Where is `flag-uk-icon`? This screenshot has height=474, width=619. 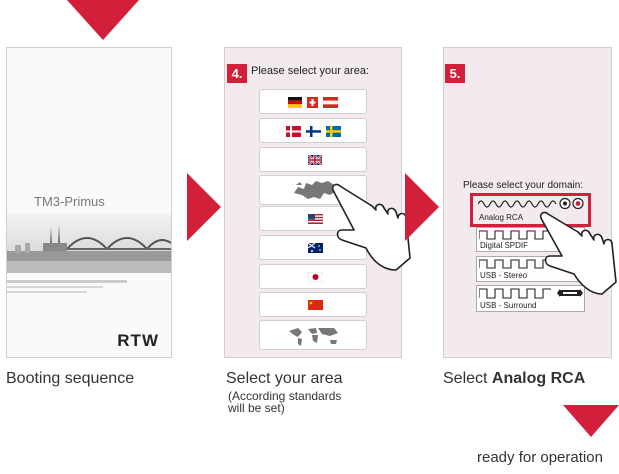 flag-uk-icon is located at coordinates (315, 160).